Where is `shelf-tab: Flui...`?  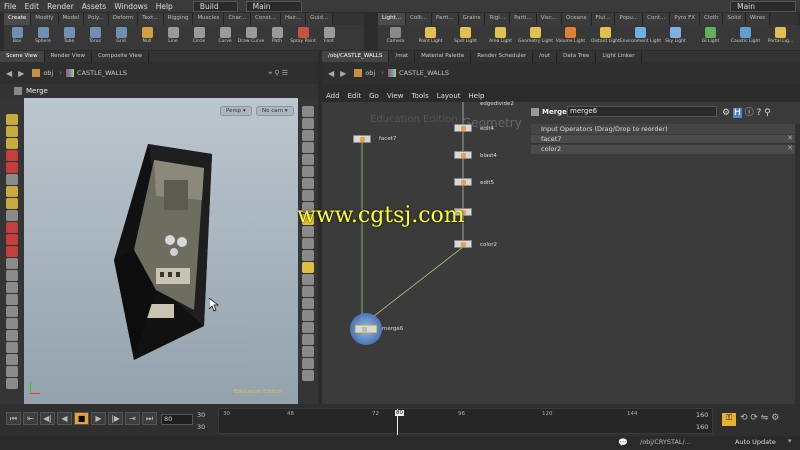 shelf-tab: Flui... is located at coordinates (603, 19).